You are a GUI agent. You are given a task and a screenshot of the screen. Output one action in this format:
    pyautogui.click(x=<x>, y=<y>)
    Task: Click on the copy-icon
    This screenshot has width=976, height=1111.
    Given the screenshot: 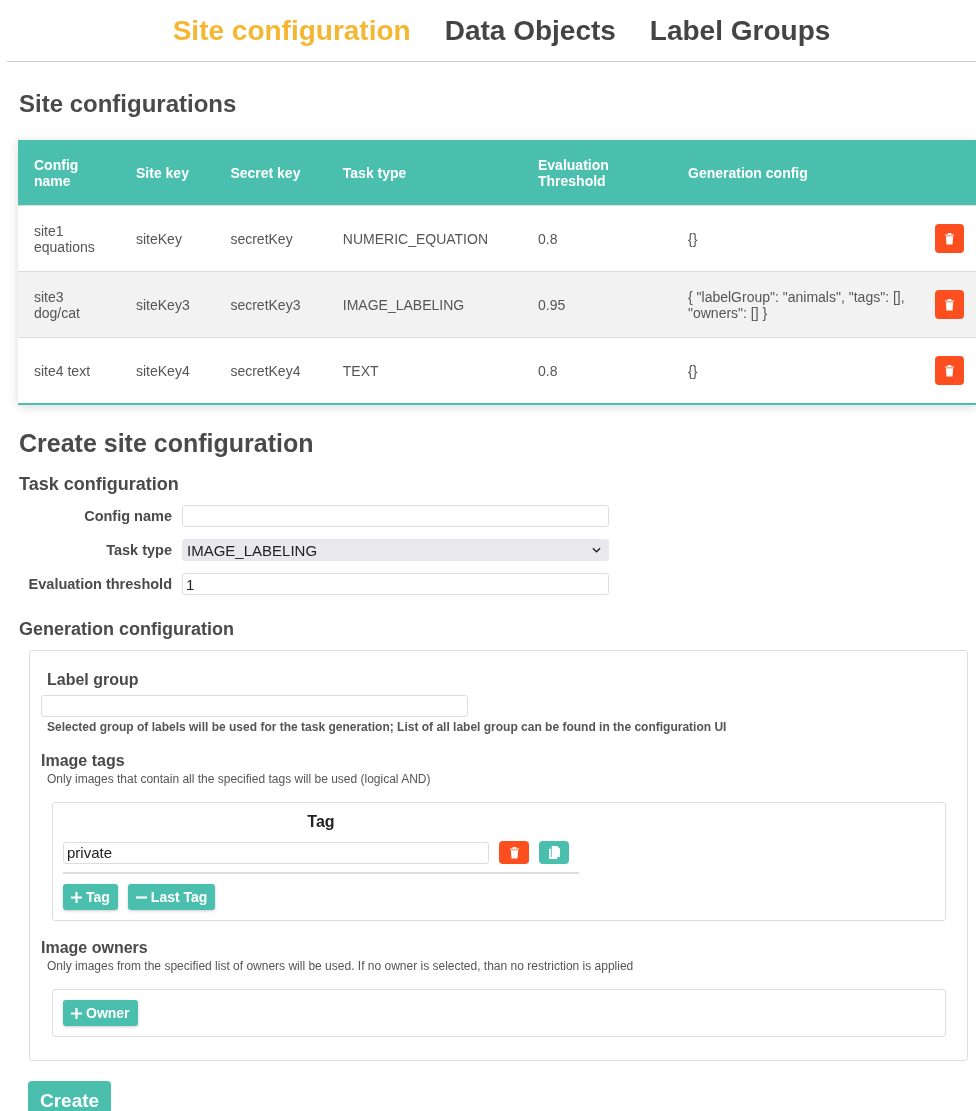 What is the action you would take?
    pyautogui.click(x=554, y=852)
    